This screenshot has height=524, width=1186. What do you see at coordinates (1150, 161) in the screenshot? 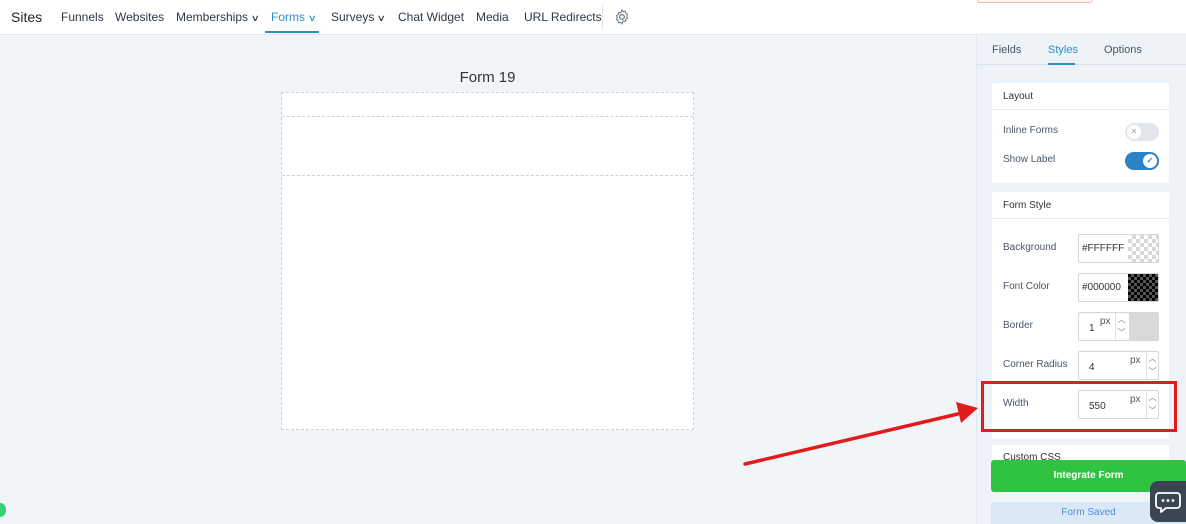
I see `check-icon: ✓` at bounding box center [1150, 161].